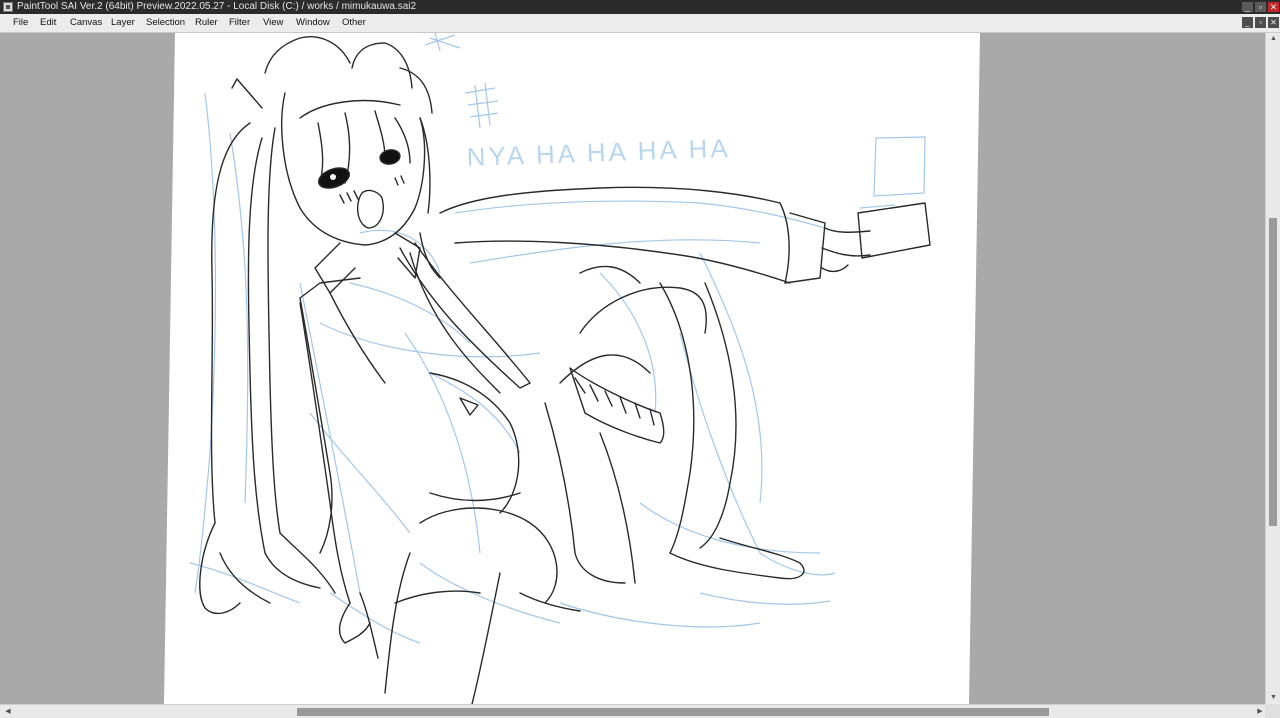 The width and height of the screenshot is (1280, 718). I want to click on vertical-scrollbar: ▲ ▼, so click(1272, 368).